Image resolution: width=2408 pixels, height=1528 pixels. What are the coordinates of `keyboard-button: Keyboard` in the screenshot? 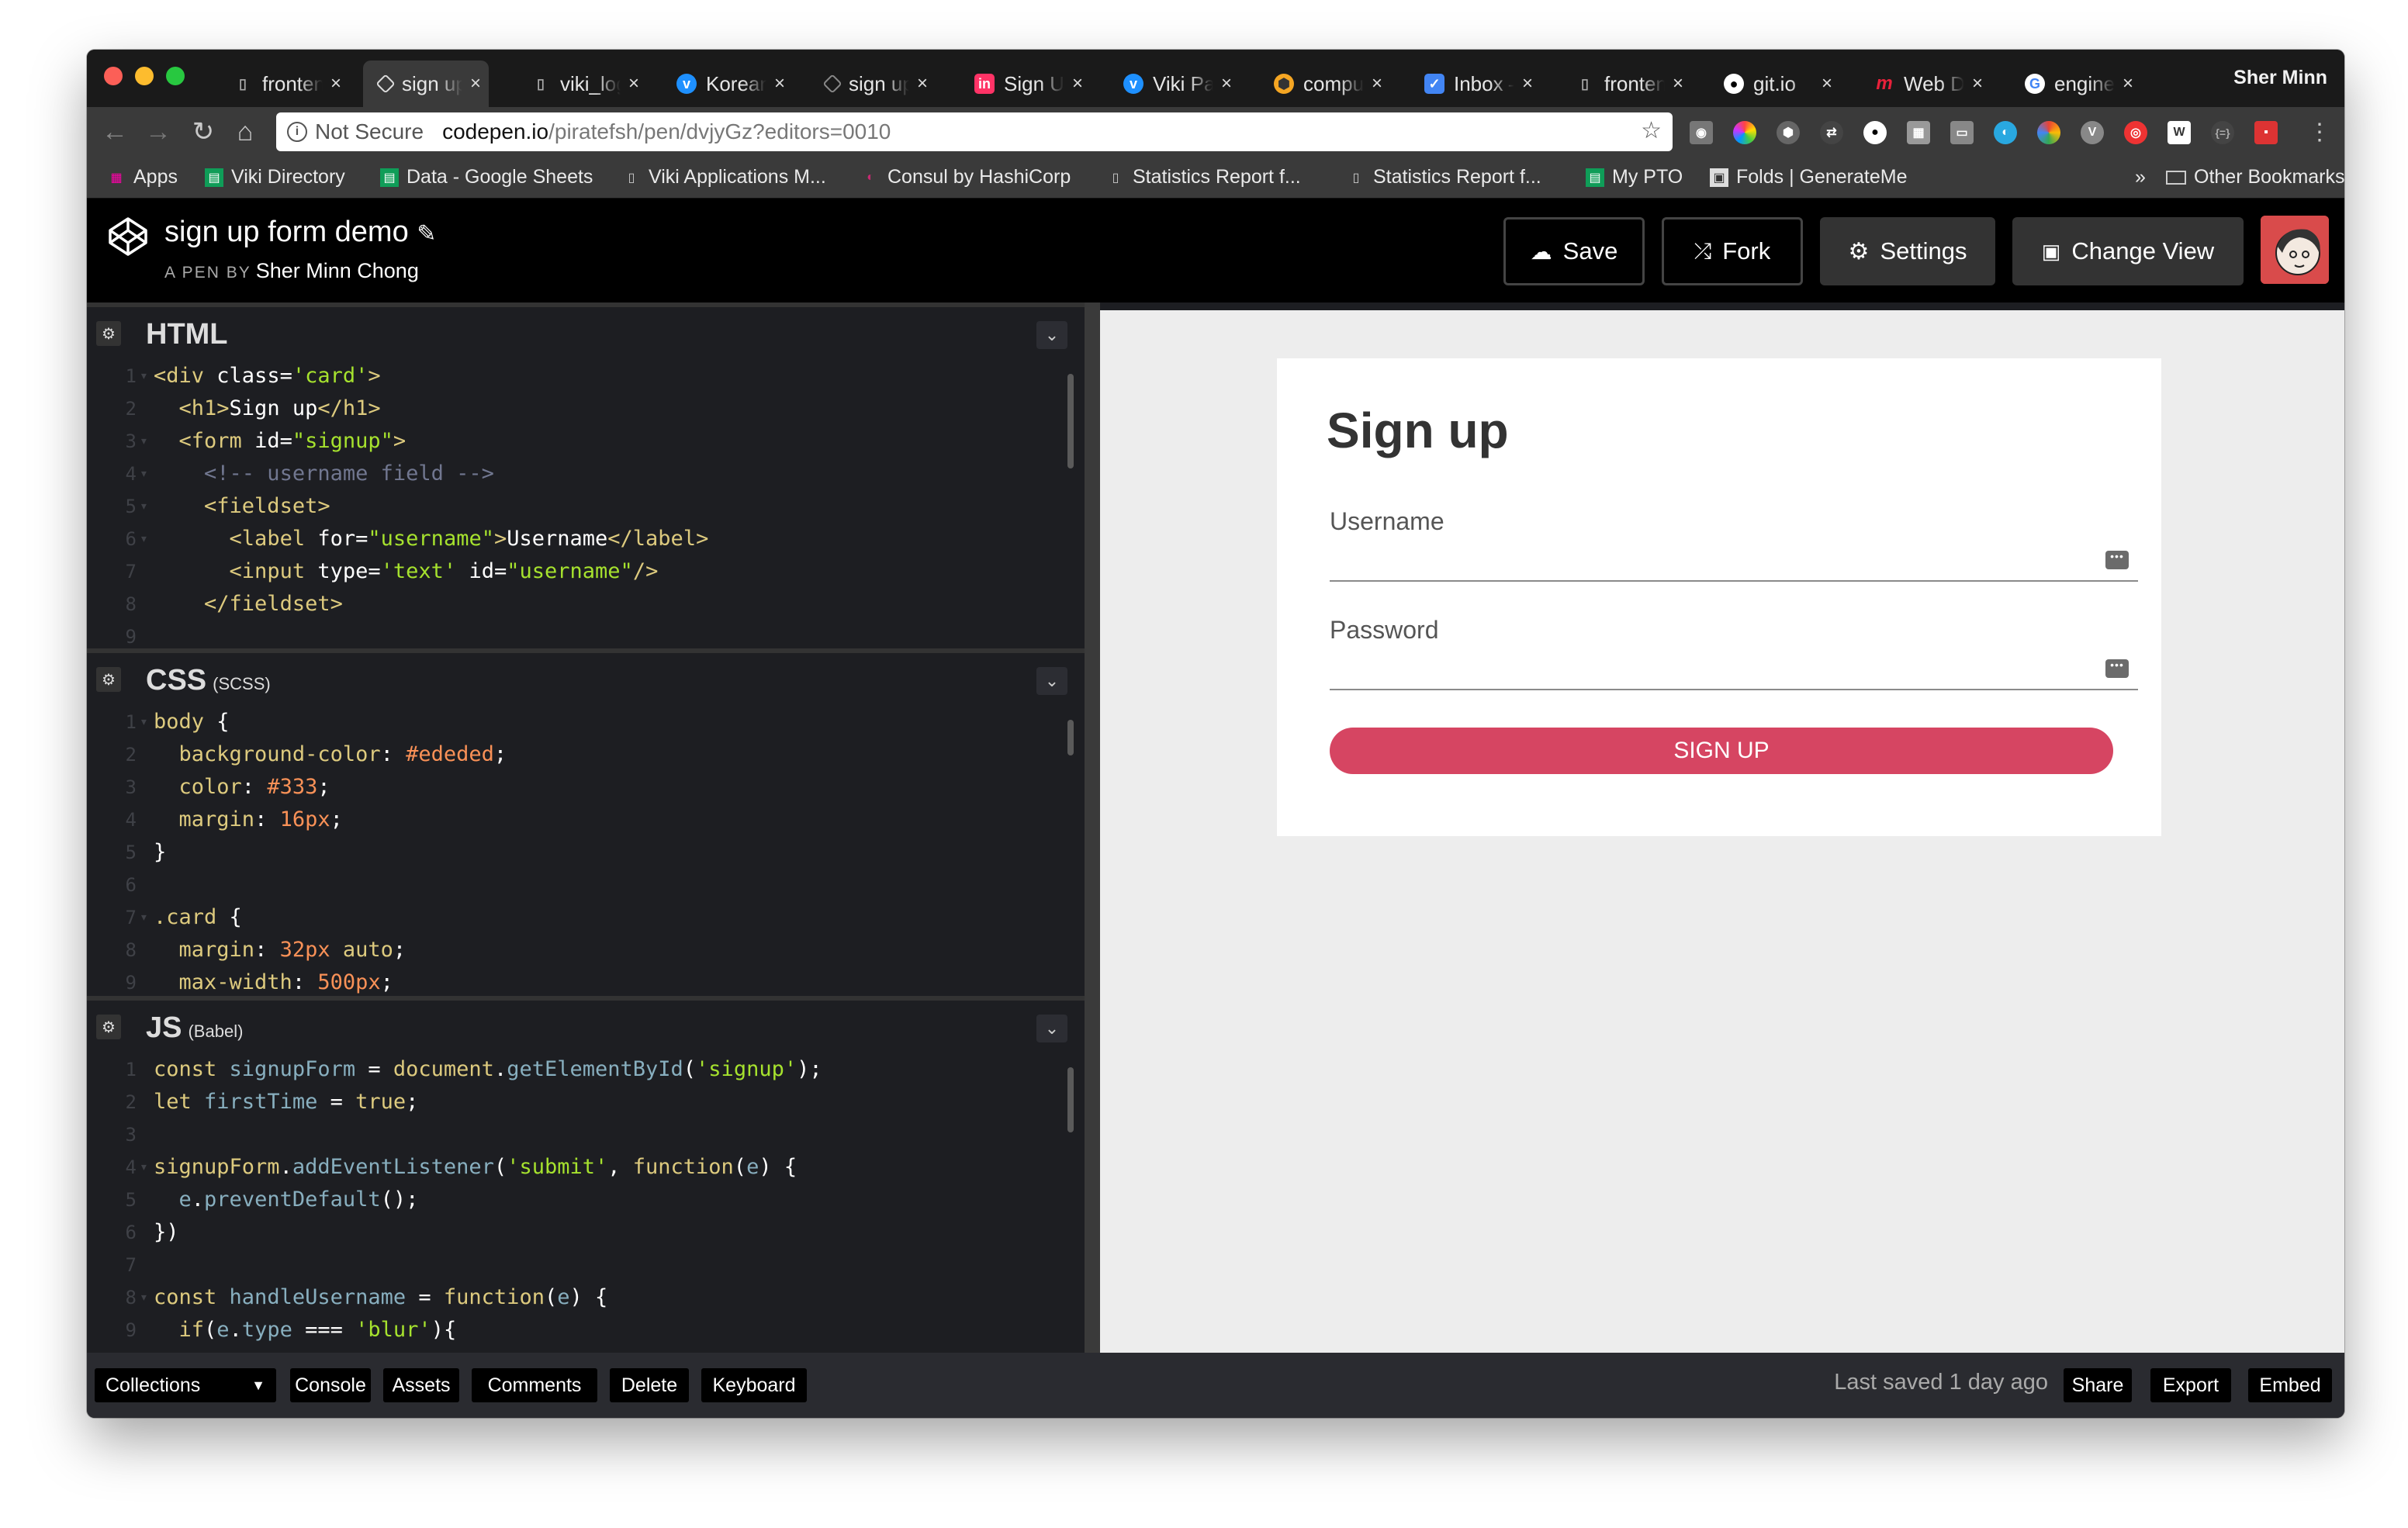 It's located at (754, 1385).